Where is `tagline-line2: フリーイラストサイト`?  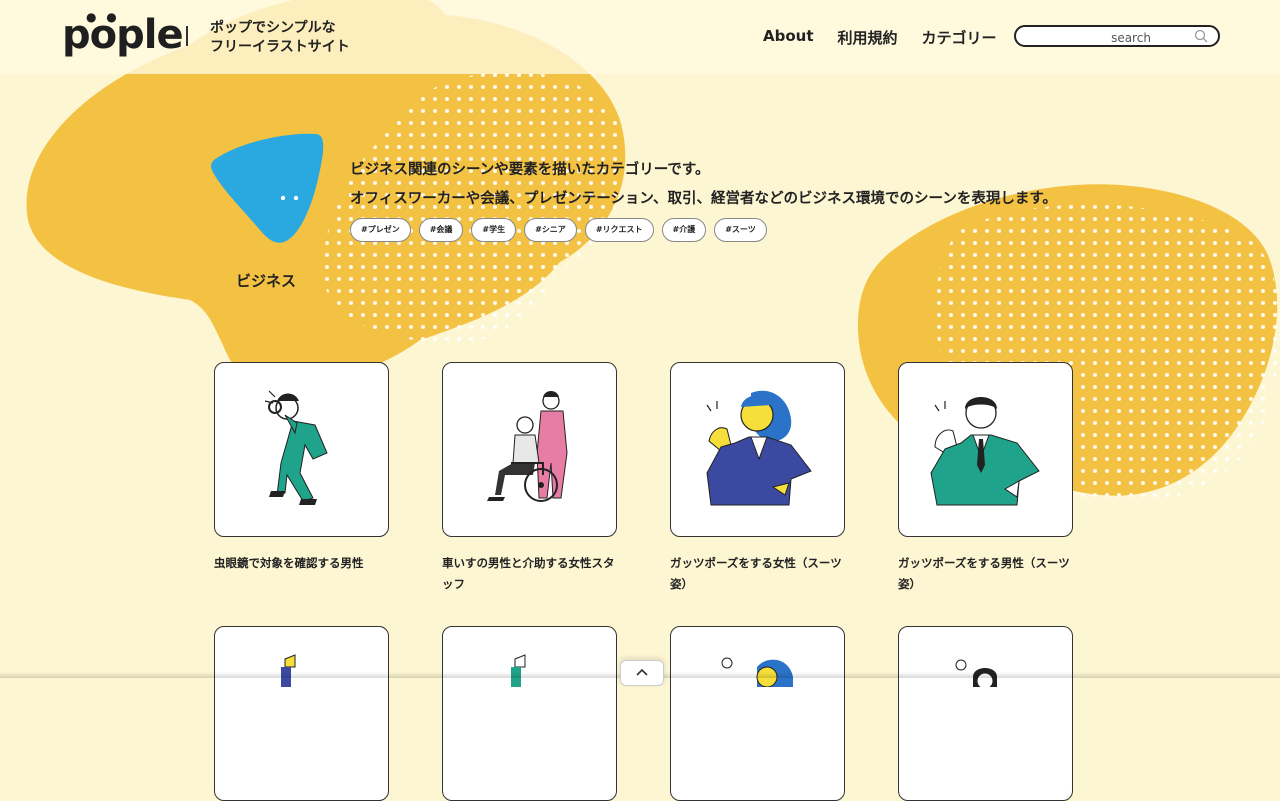
tagline-line2: フリーイラストサイト is located at coordinates (280, 47).